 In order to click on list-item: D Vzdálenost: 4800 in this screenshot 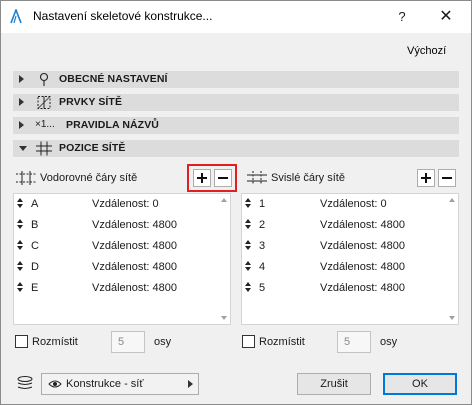, I will do `click(122, 267)`.